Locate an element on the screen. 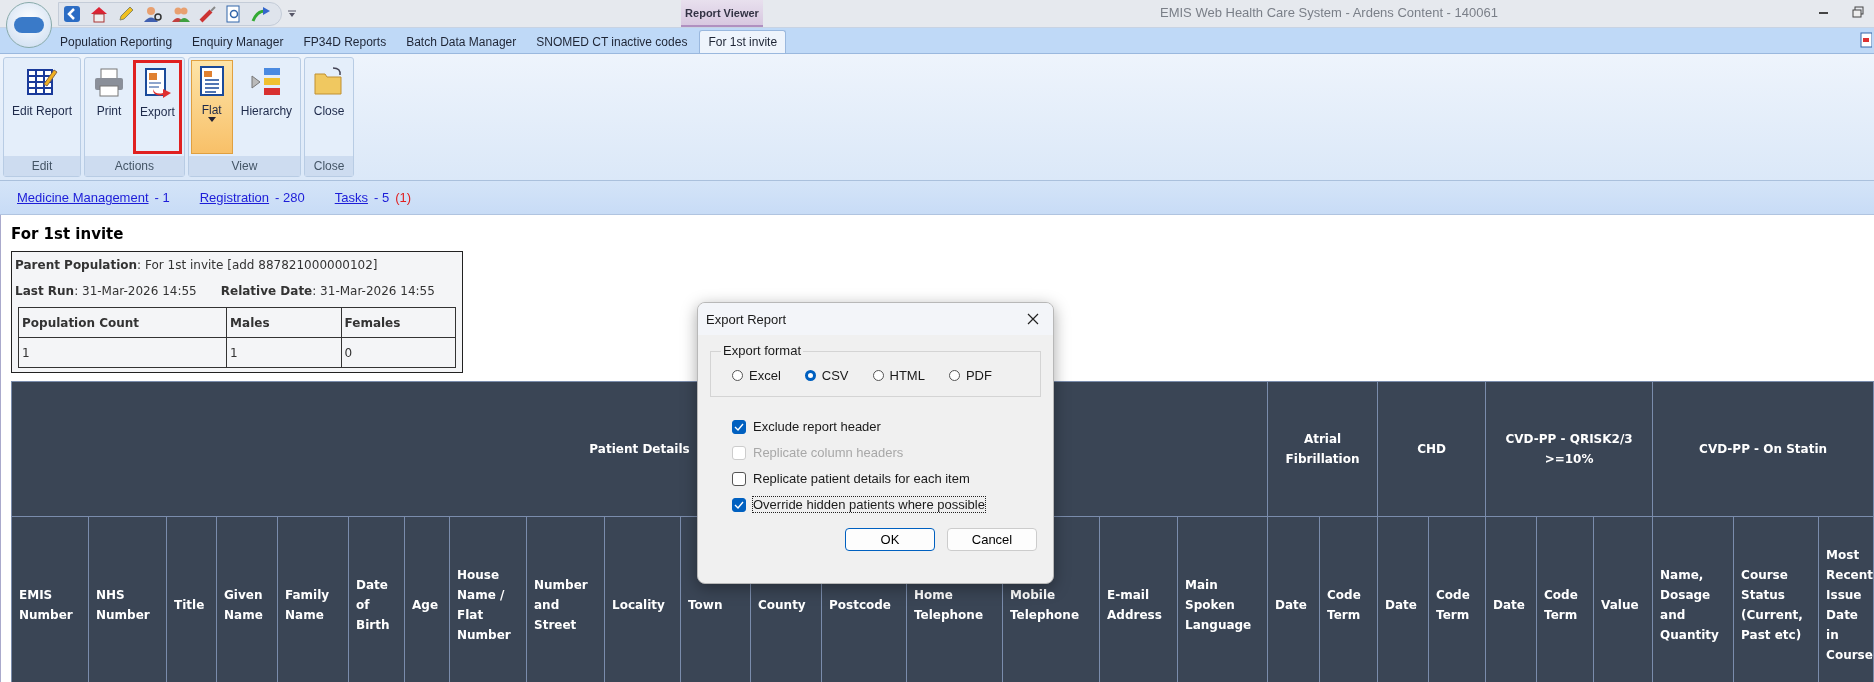 This screenshot has width=1874, height=682. caret-icon is located at coordinates (211, 119).